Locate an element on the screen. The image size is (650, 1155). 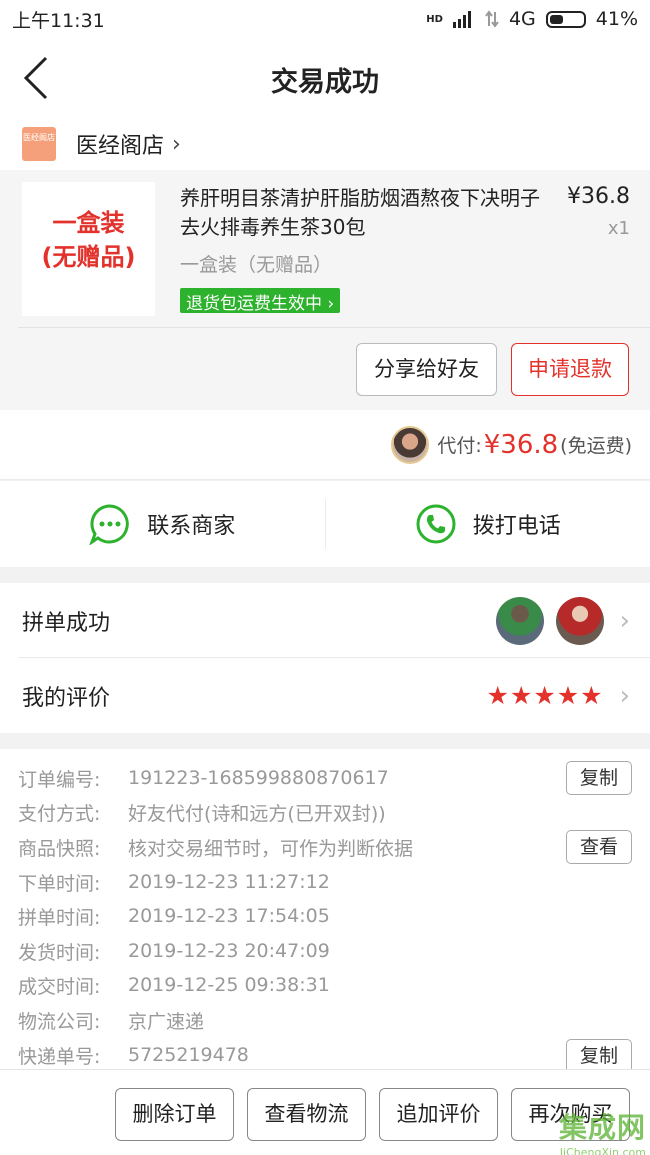
call-button: 拨打电话 is located at coordinates (488, 524).